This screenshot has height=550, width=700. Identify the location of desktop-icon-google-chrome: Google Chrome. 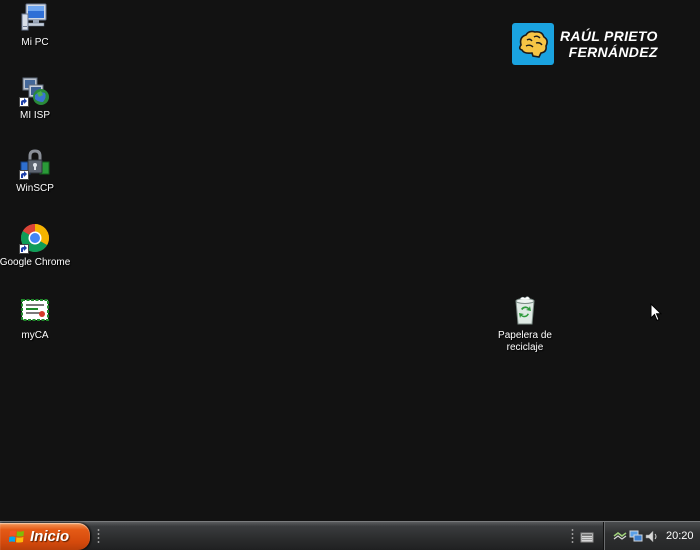
(36, 245).